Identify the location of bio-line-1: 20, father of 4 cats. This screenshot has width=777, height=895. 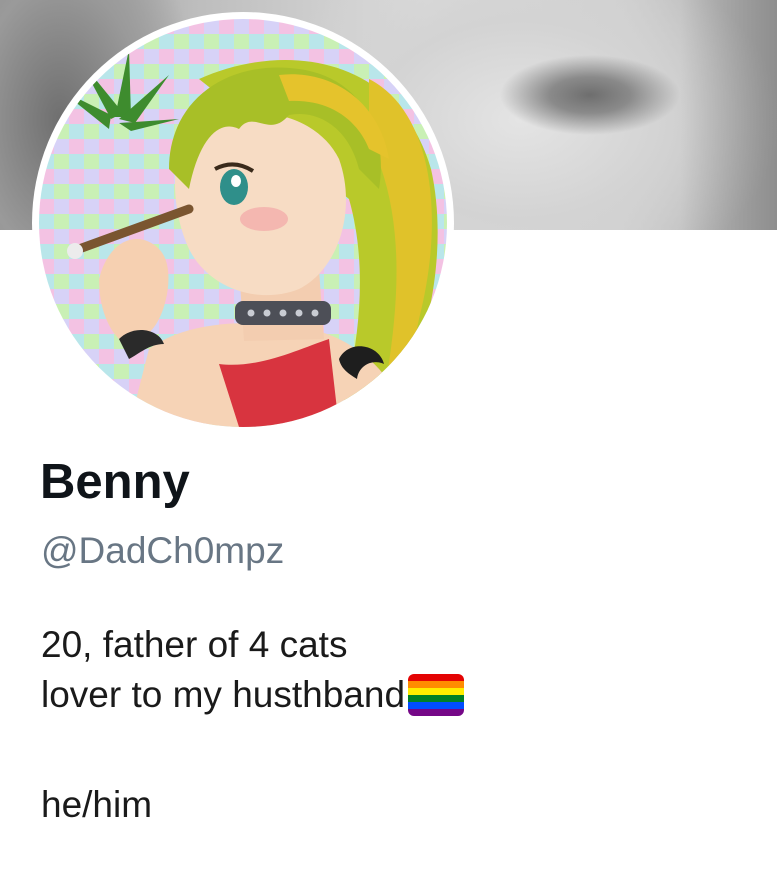
(252, 645).